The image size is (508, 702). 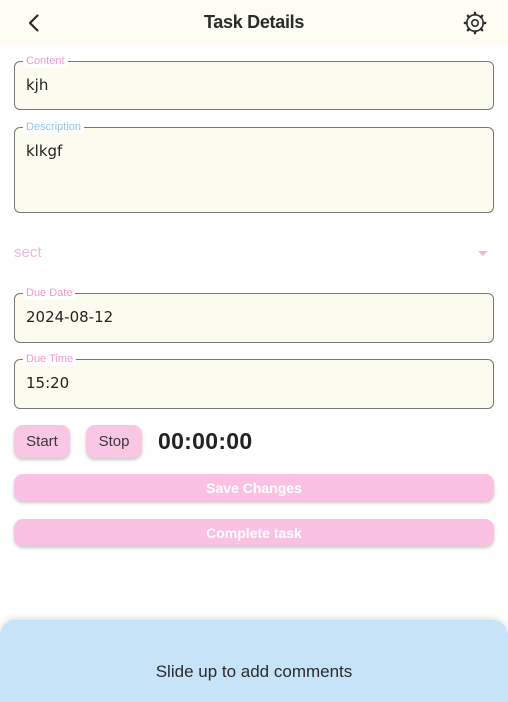 What do you see at coordinates (254, 82) in the screenshot?
I see `content-field: Content kjh` at bounding box center [254, 82].